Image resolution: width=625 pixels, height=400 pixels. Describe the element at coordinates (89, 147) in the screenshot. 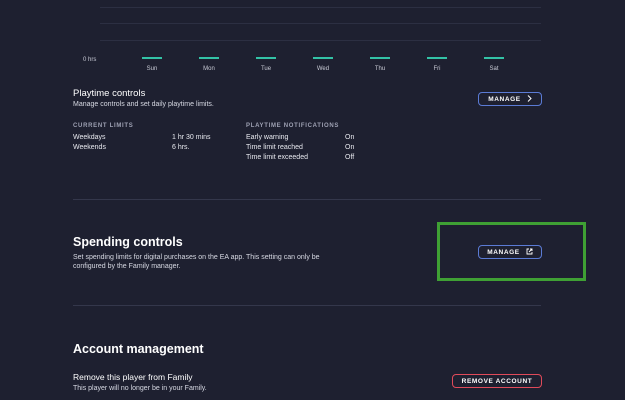

I see `limit-label: Weekends` at that location.